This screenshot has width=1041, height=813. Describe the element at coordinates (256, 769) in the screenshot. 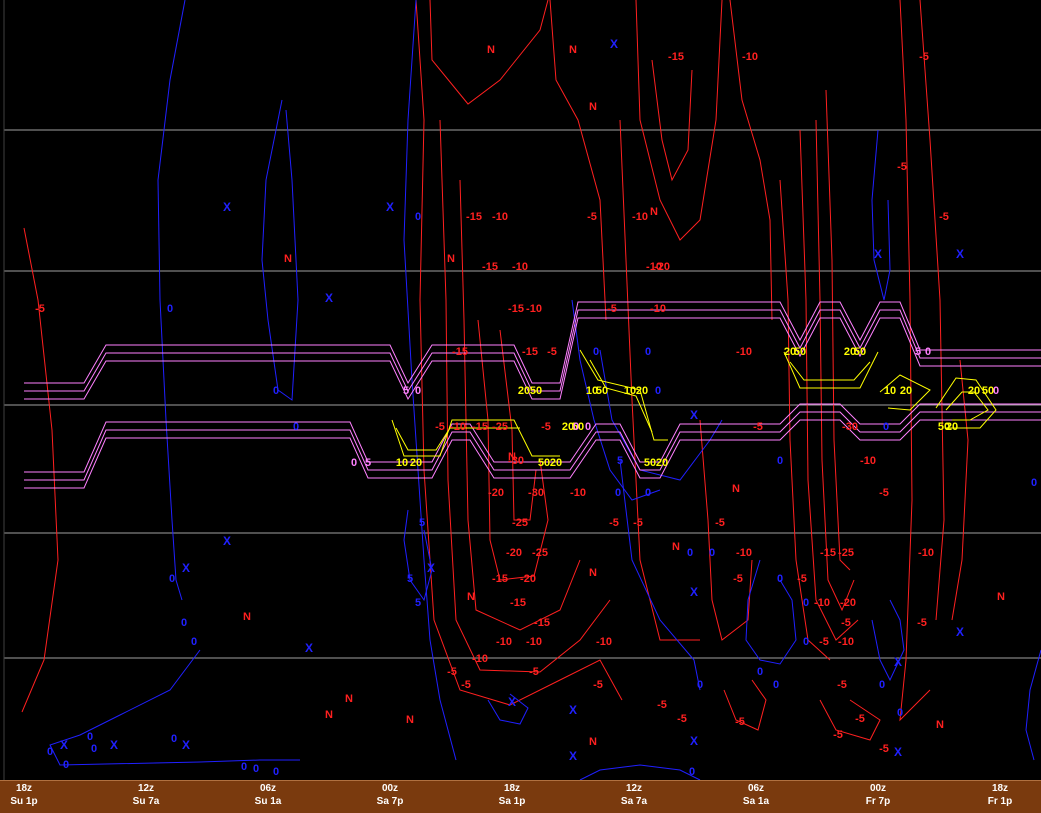

I see `blue-contour-label-35: 0` at that location.